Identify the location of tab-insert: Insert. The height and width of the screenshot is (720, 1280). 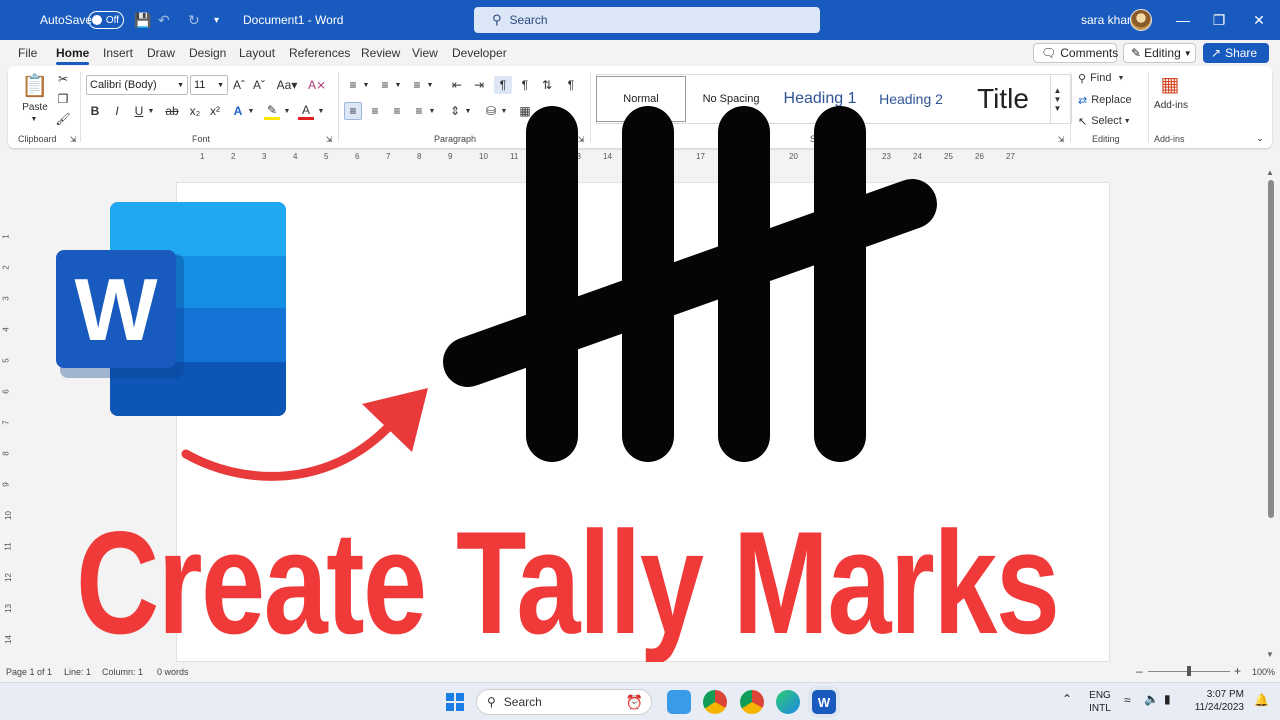
(118, 53).